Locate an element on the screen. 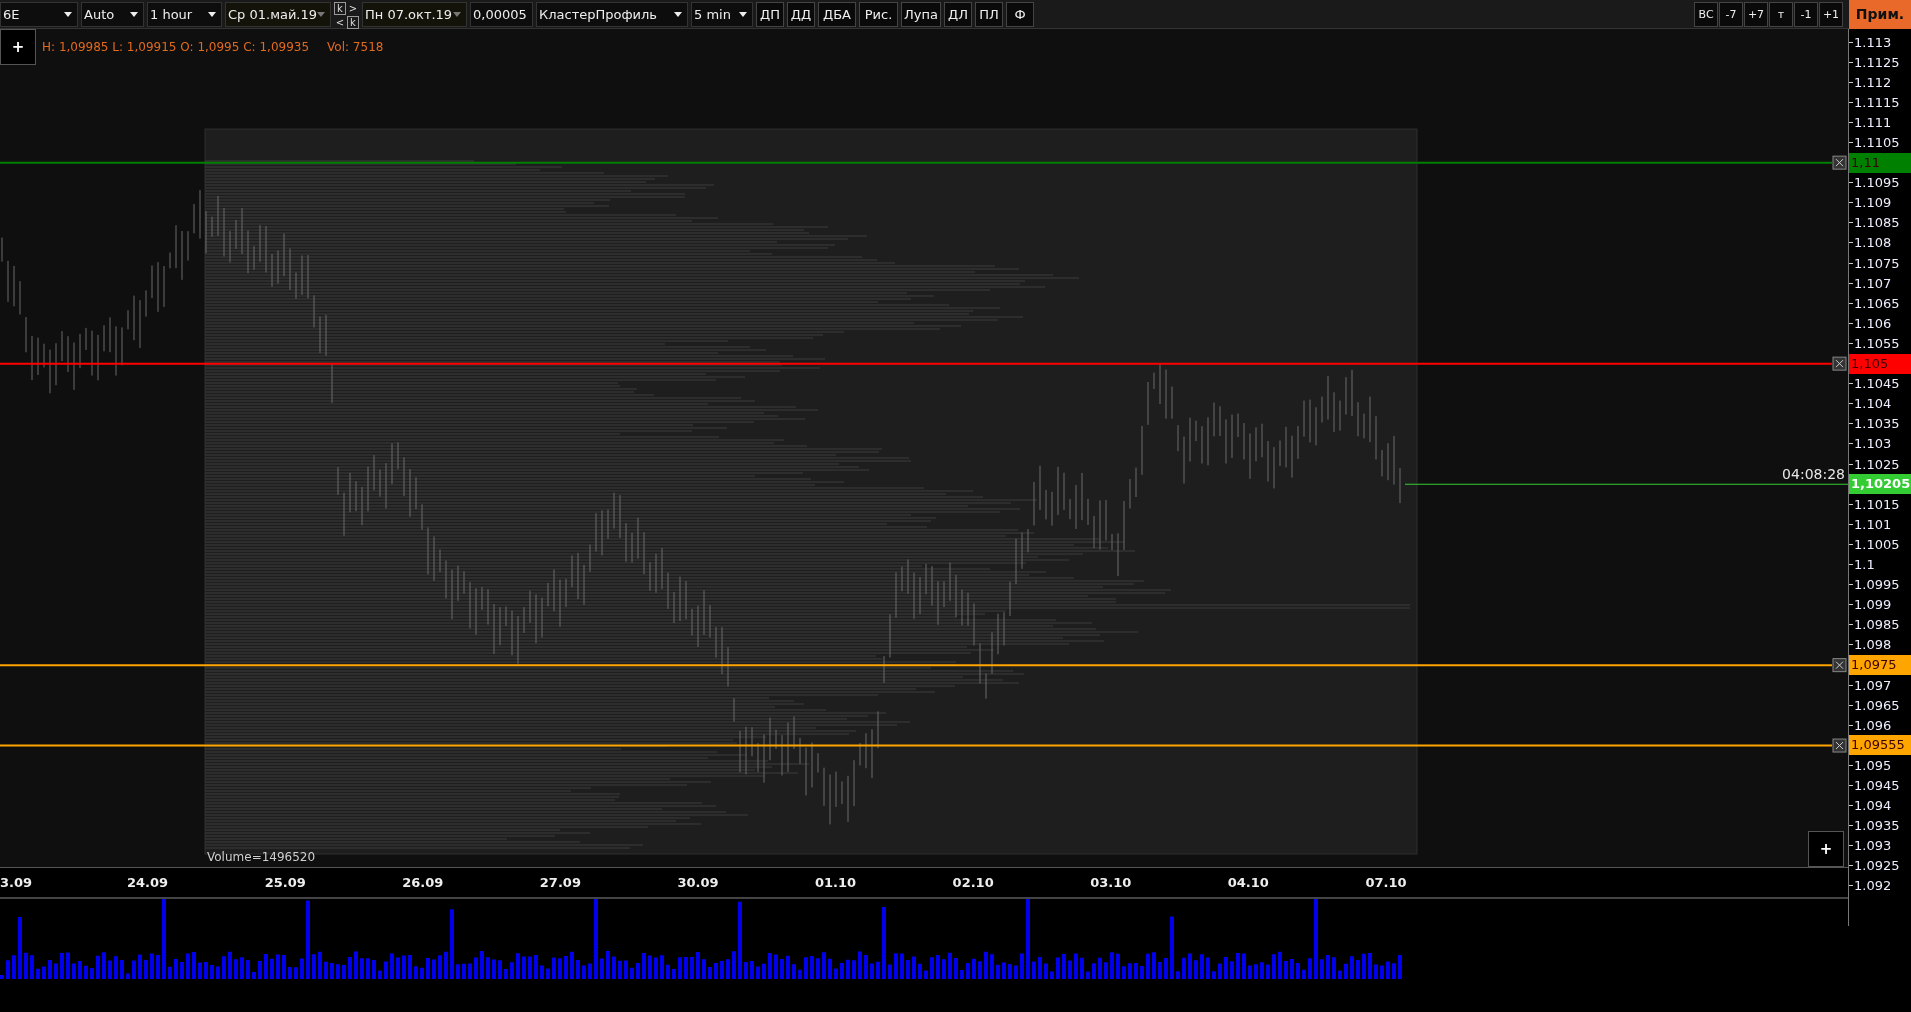 This screenshot has height=1012, width=1911. price-level-label: 1,105 is located at coordinates (1880, 363).